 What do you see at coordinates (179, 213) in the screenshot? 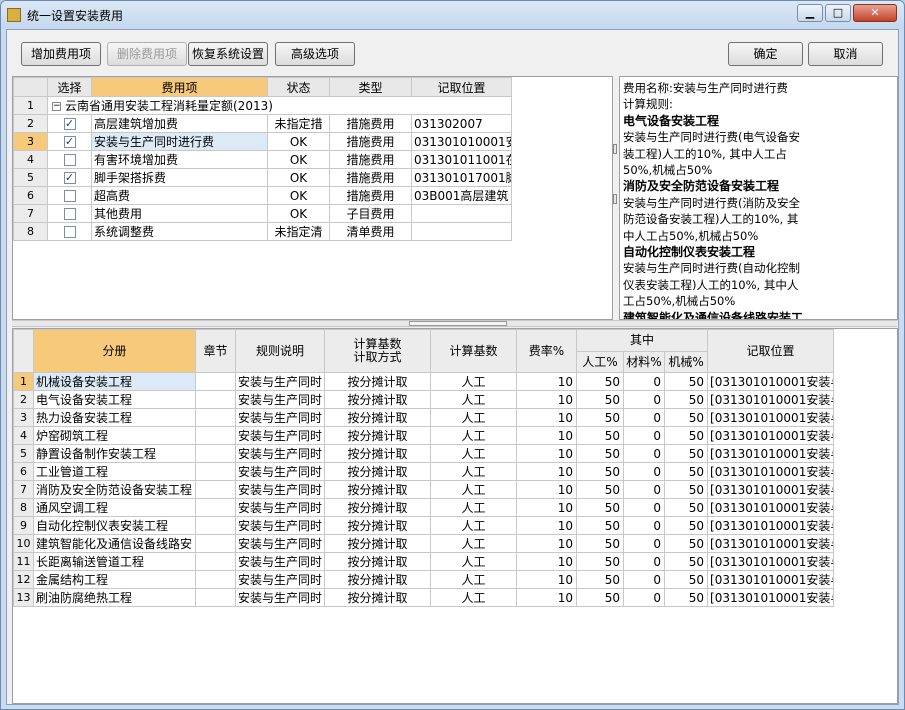
I see `fee-item-name: 其他费用` at bounding box center [179, 213].